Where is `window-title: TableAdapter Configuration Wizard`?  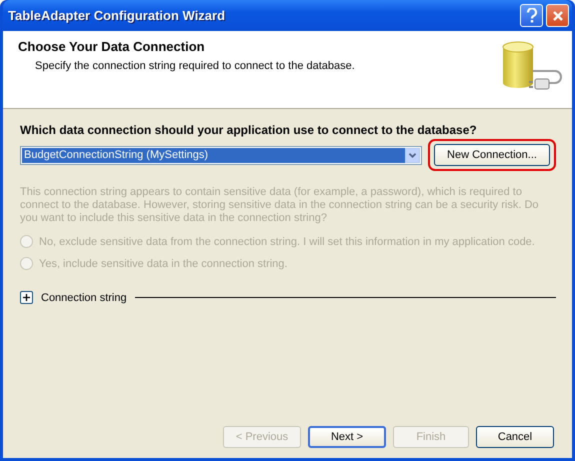 window-title: TableAdapter Configuration Wizard is located at coordinates (117, 15).